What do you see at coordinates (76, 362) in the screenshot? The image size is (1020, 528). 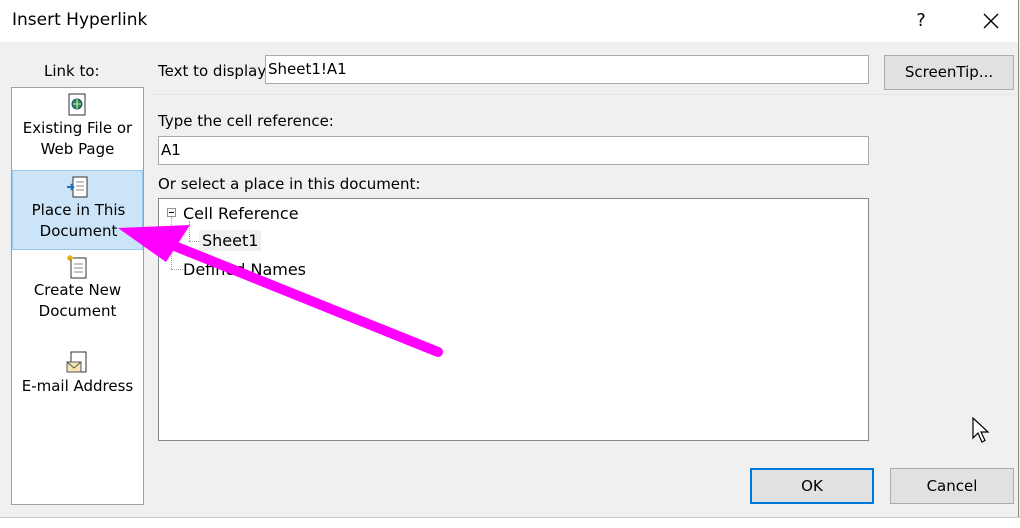 I see `email-icon` at bounding box center [76, 362].